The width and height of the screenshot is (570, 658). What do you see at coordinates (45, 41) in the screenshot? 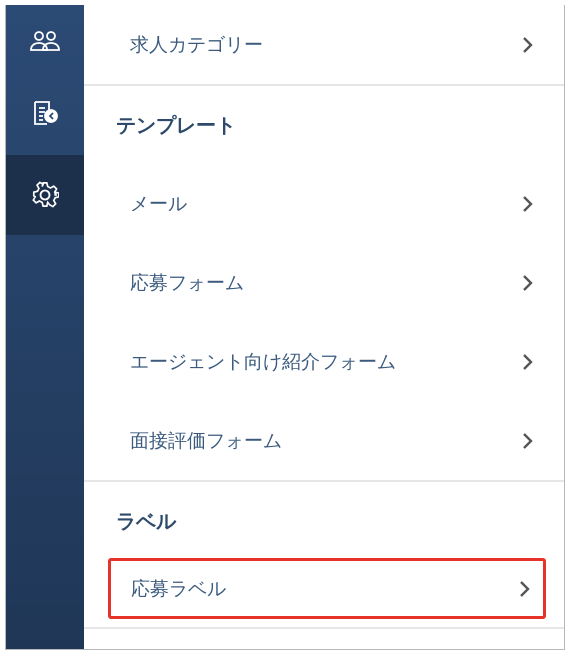
I see `people-icon` at bounding box center [45, 41].